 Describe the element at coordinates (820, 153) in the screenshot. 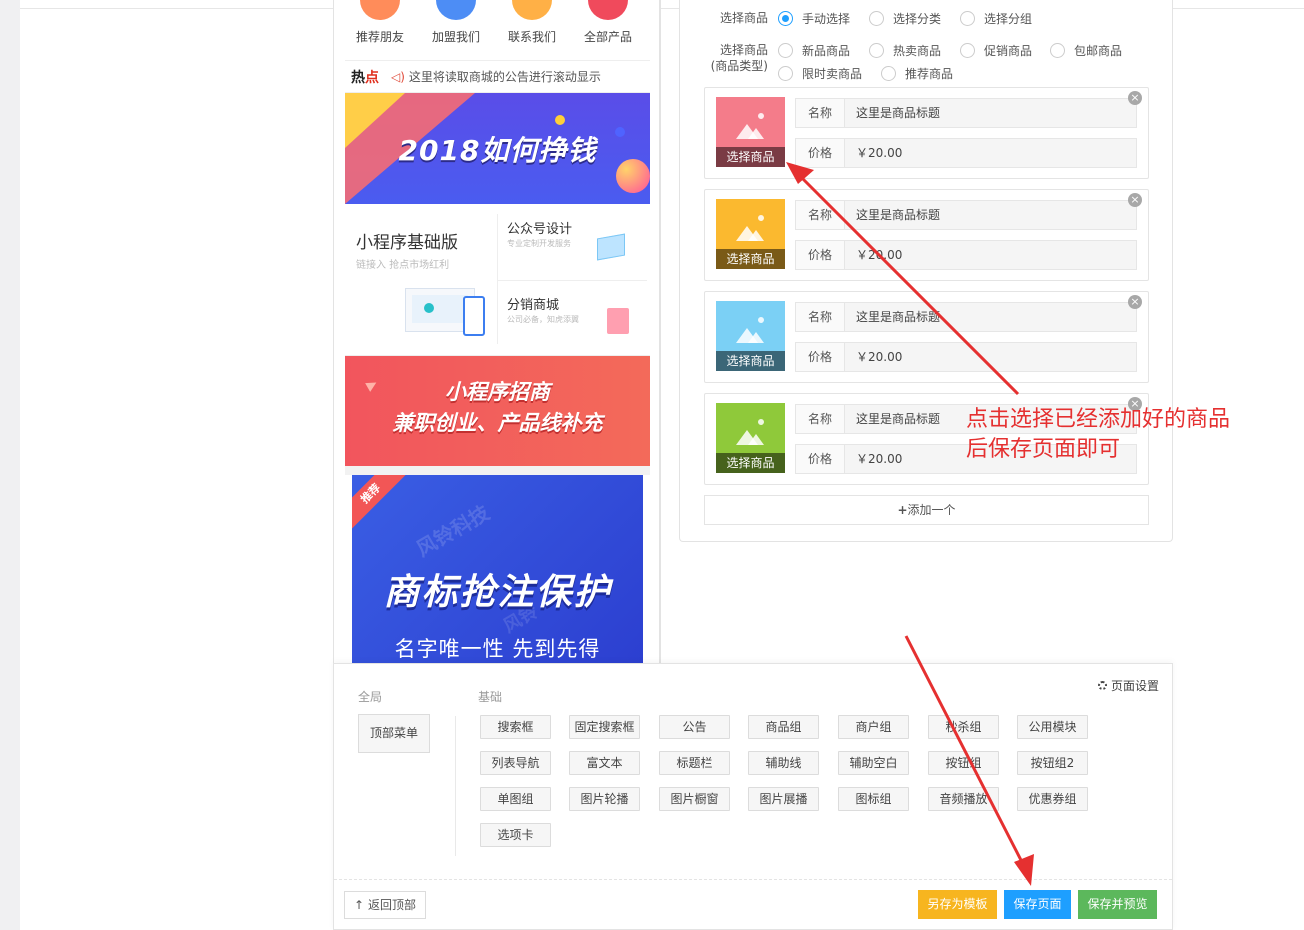

I see `field-label: 价格` at that location.